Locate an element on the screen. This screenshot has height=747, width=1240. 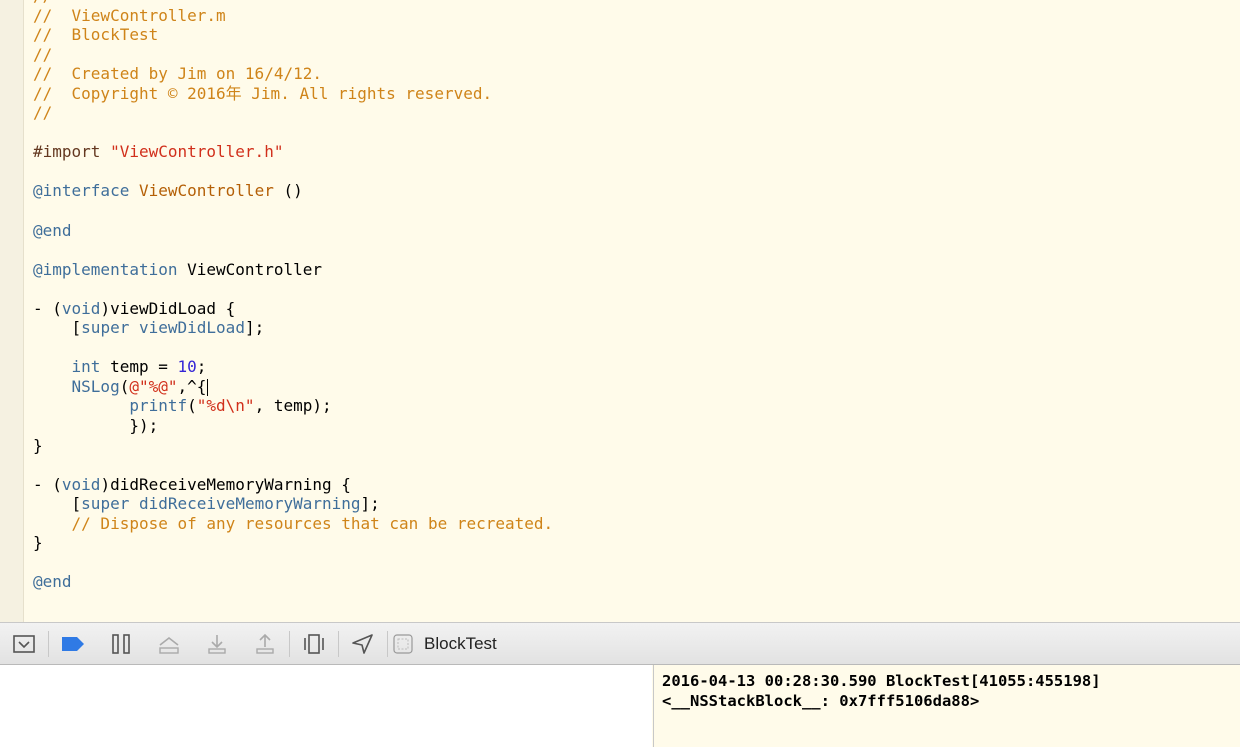
console-line: <__NSStackBlock__: 0x7fff5106da88> is located at coordinates (821, 701).